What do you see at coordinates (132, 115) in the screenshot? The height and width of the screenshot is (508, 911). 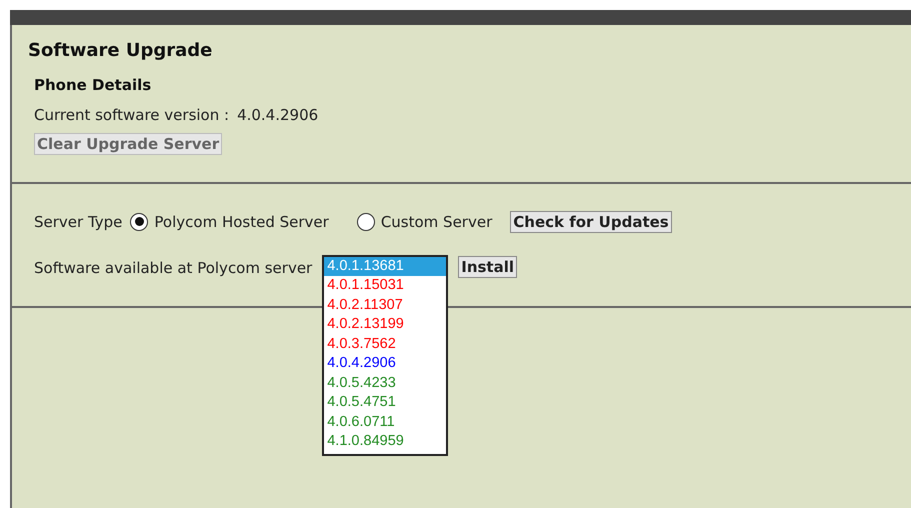 I see `version-label: Current software version :` at bounding box center [132, 115].